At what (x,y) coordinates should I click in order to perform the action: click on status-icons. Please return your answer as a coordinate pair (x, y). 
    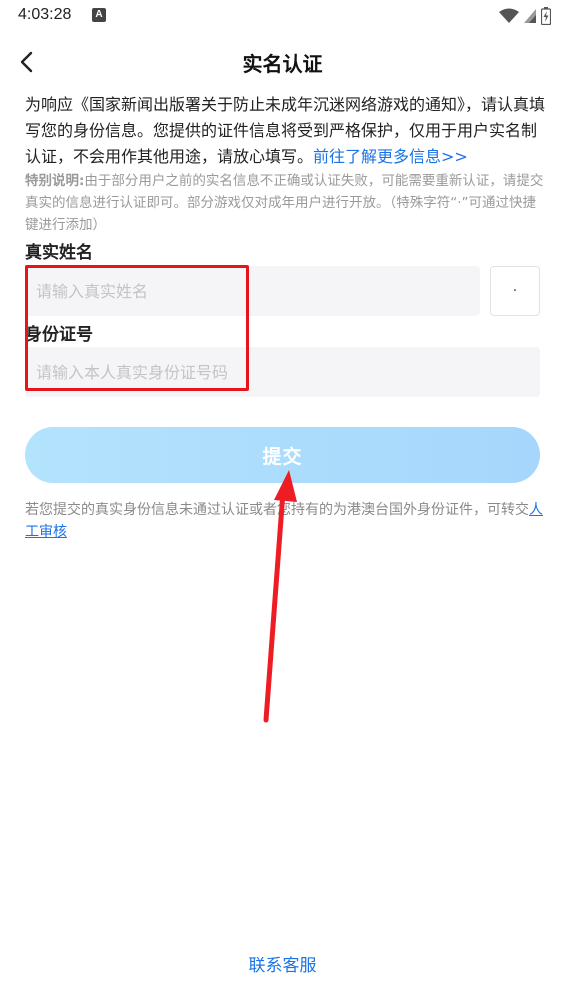
    Looking at the image, I should click on (525, 16).